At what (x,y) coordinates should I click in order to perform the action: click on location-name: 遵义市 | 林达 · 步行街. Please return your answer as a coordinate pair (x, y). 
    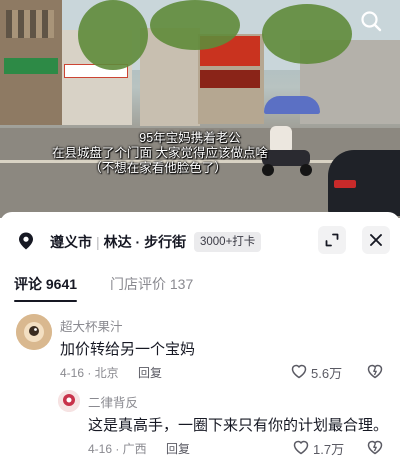
    Looking at the image, I should click on (118, 242).